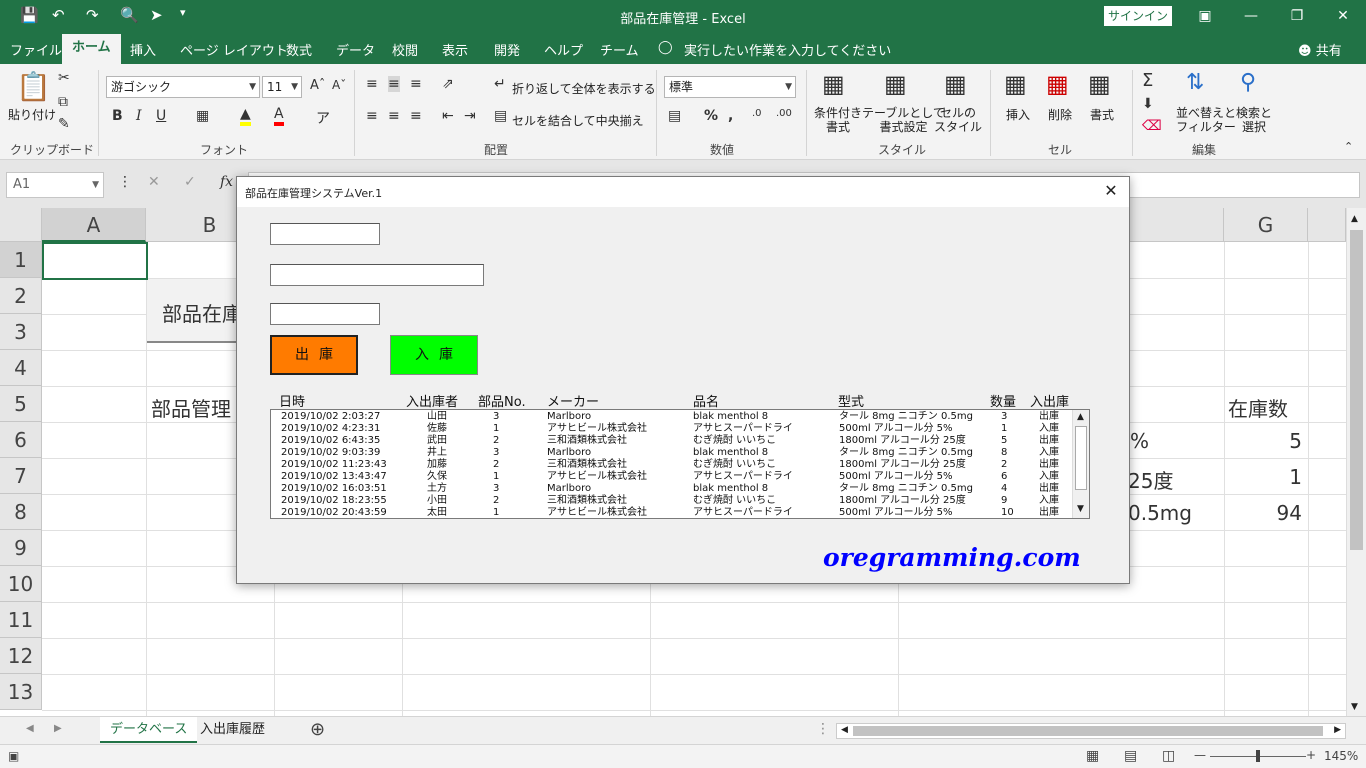  I want to click on clear-icon: ⌫, so click(1152, 126).